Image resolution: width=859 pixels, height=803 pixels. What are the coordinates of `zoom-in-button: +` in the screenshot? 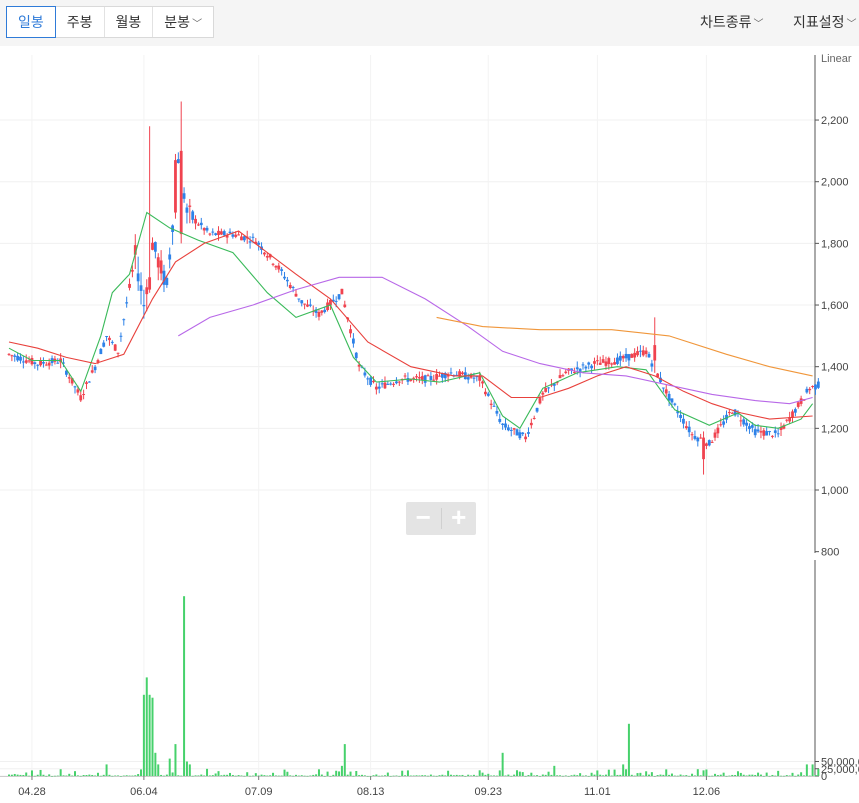 It's located at (458, 518).